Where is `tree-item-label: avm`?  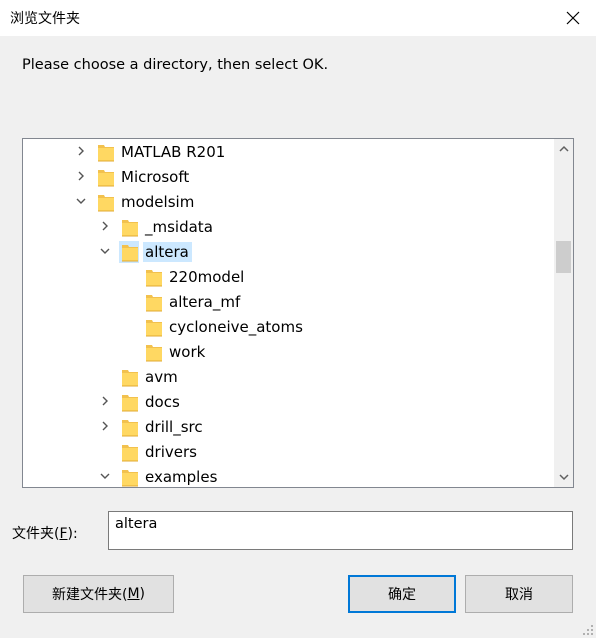
tree-item-label: avm is located at coordinates (161, 376).